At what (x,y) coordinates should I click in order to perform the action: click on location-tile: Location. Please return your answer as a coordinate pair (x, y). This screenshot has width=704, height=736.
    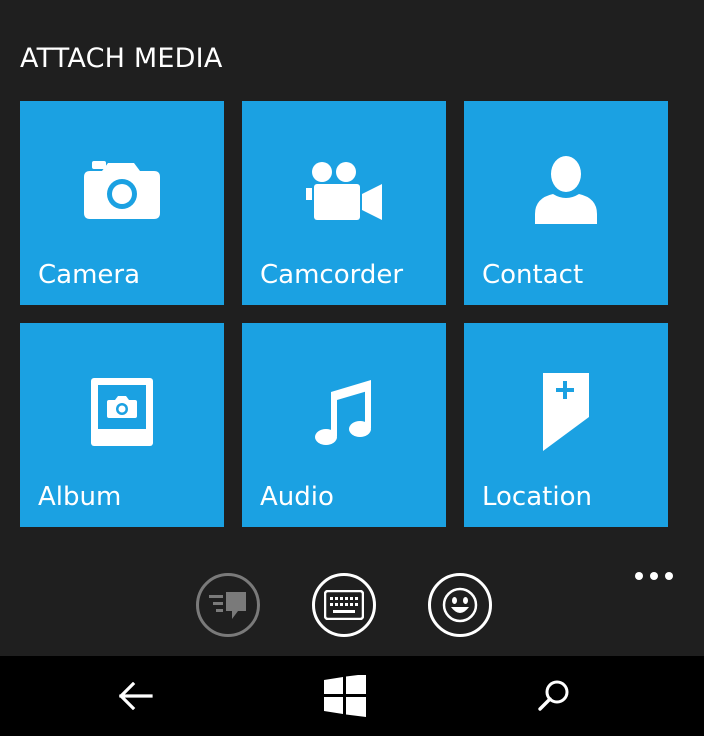
    Looking at the image, I should click on (566, 425).